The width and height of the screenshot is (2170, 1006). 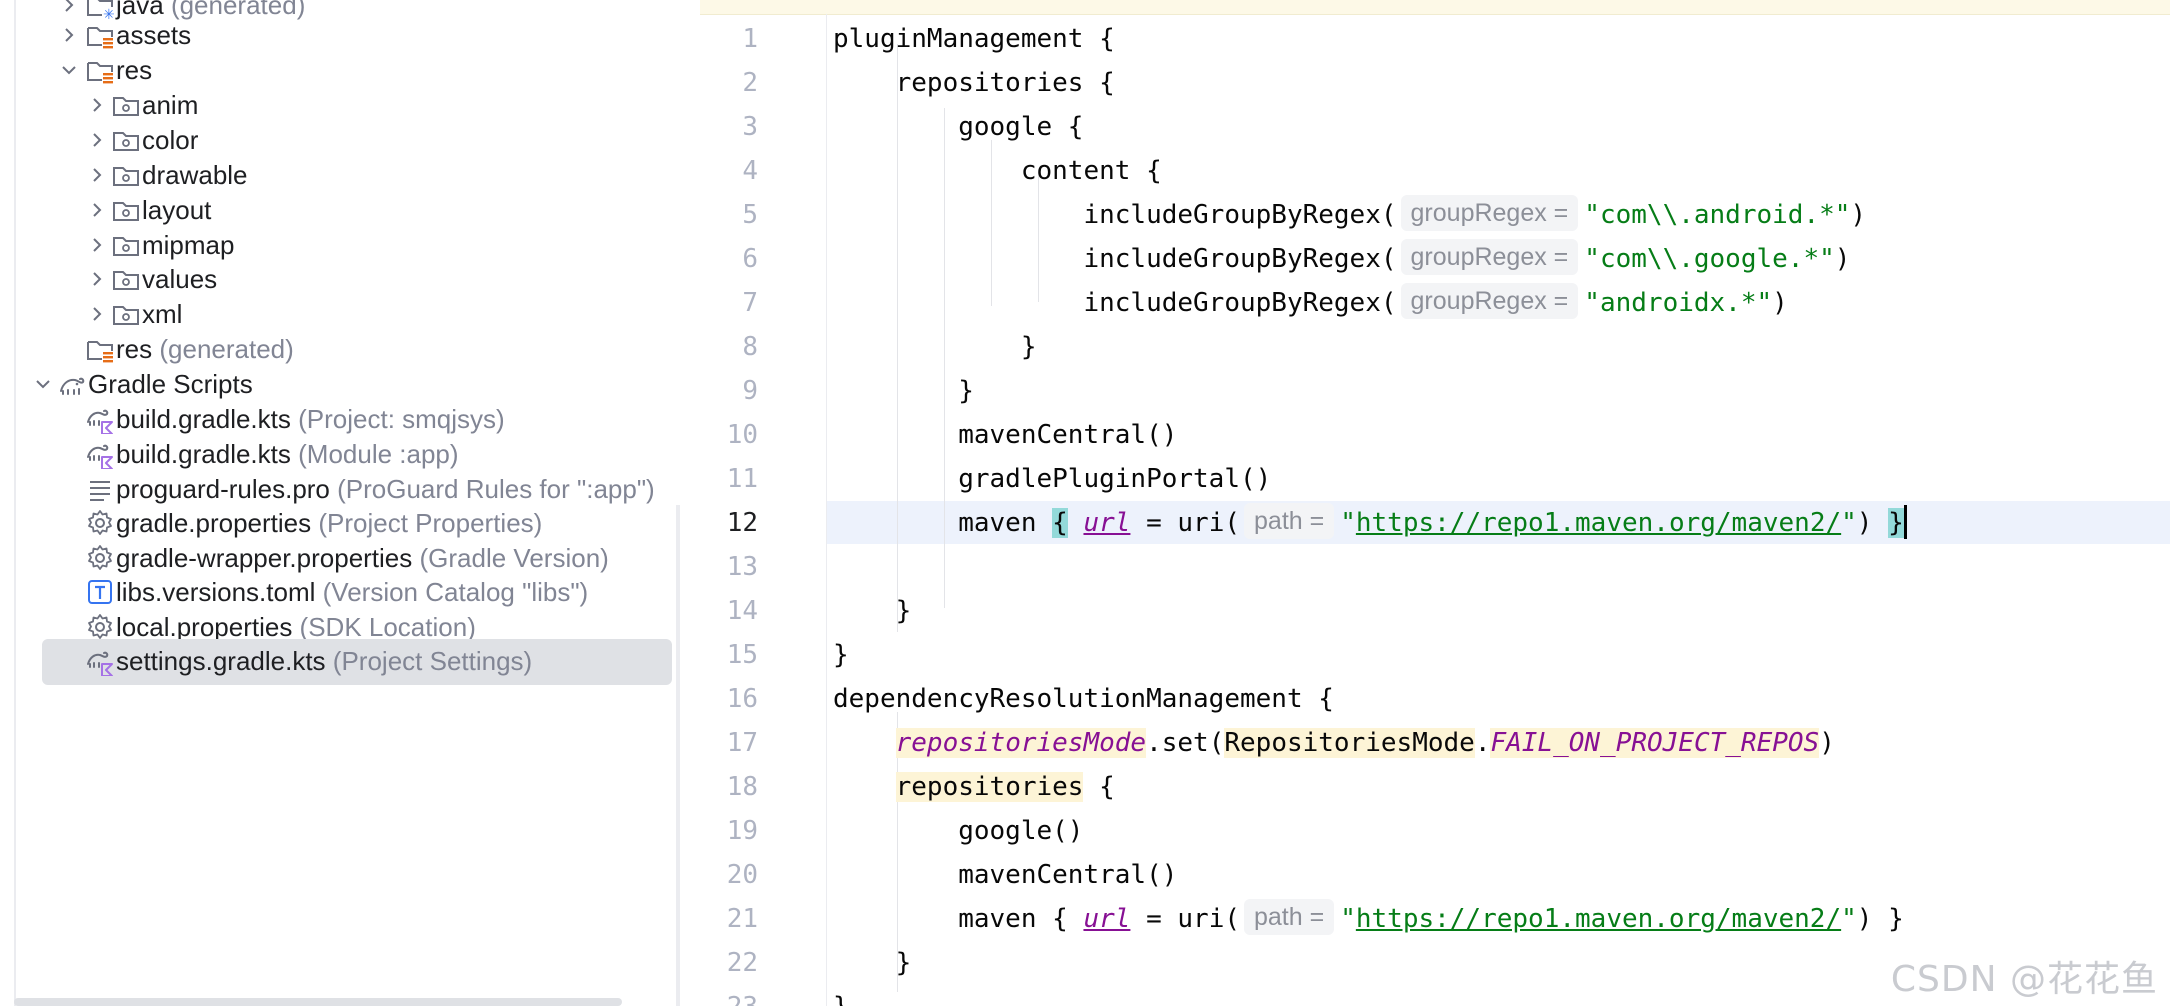 I want to click on function-reference: repositories, so click(x=989, y=787).